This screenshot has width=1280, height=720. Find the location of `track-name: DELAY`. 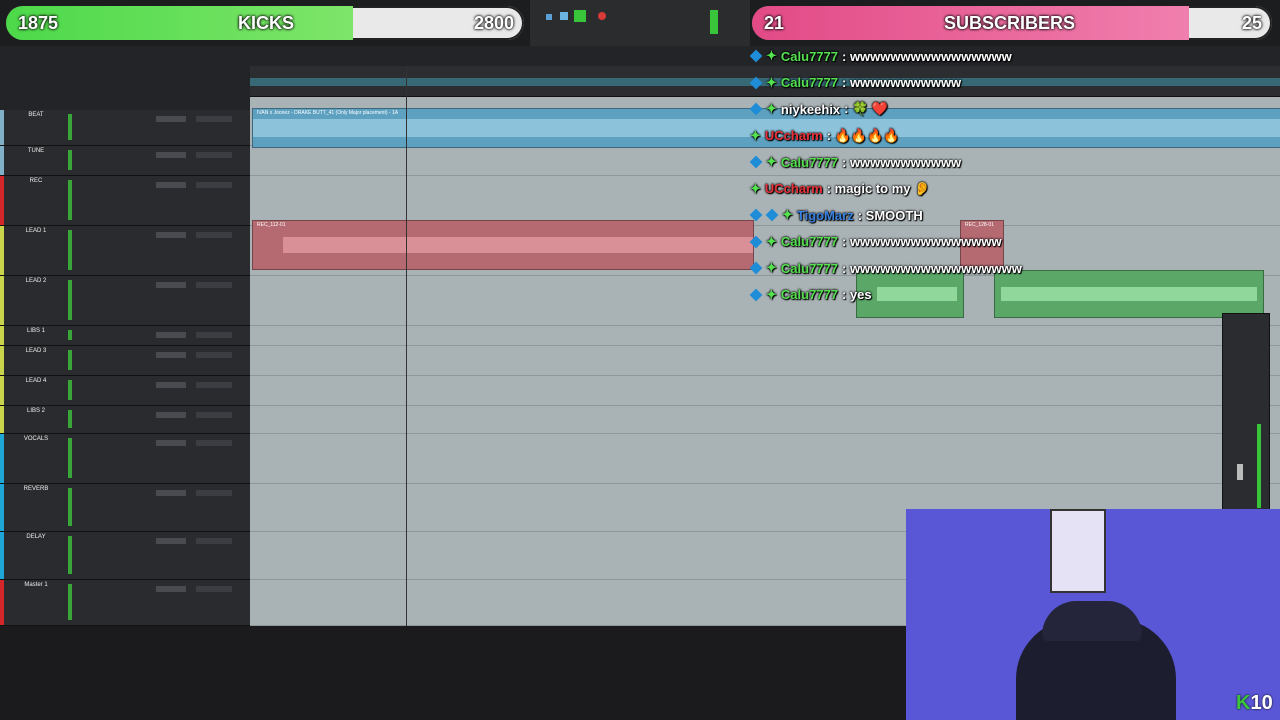

track-name: DELAY is located at coordinates (36, 537).